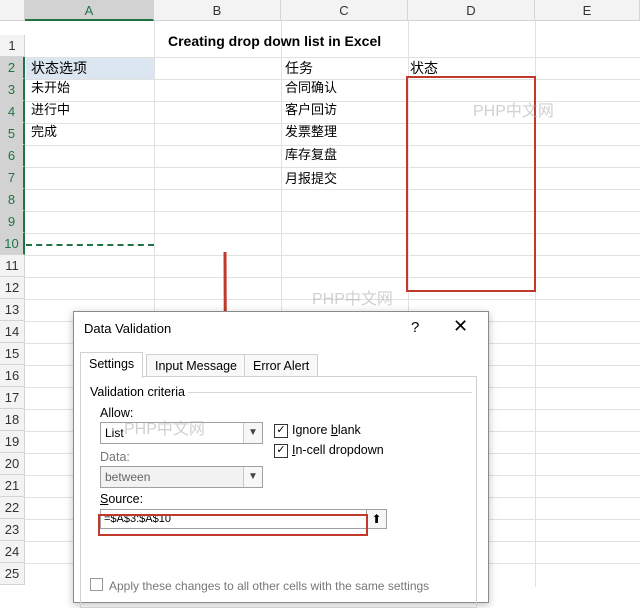  Describe the element at coordinates (587, 10) in the screenshot. I see `column-header-e: E` at that location.